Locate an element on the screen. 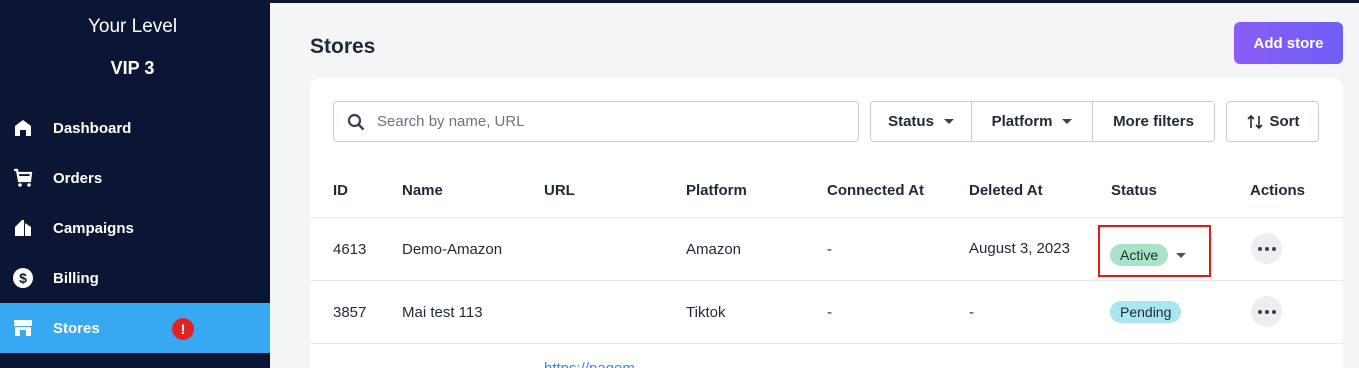 This screenshot has height=368, width=1359. platform-filter-button: Platform is located at coordinates (1032, 121).